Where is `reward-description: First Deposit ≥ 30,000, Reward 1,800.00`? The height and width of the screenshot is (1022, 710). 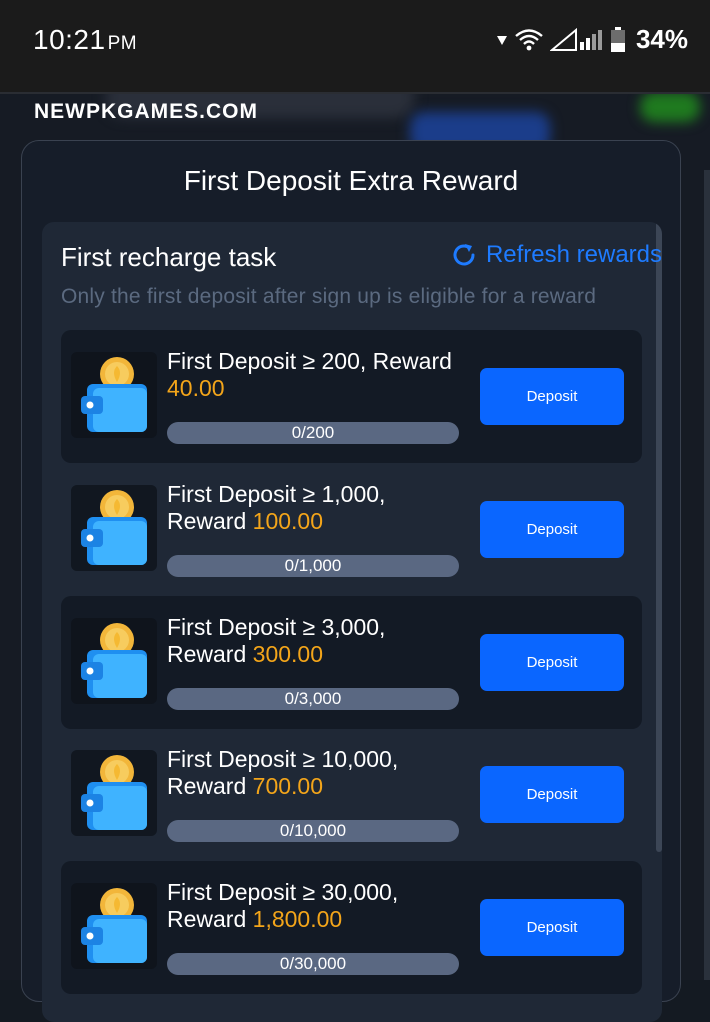
reward-description: First Deposit ≥ 30,000, Reward 1,800.00 is located at coordinates (317, 906).